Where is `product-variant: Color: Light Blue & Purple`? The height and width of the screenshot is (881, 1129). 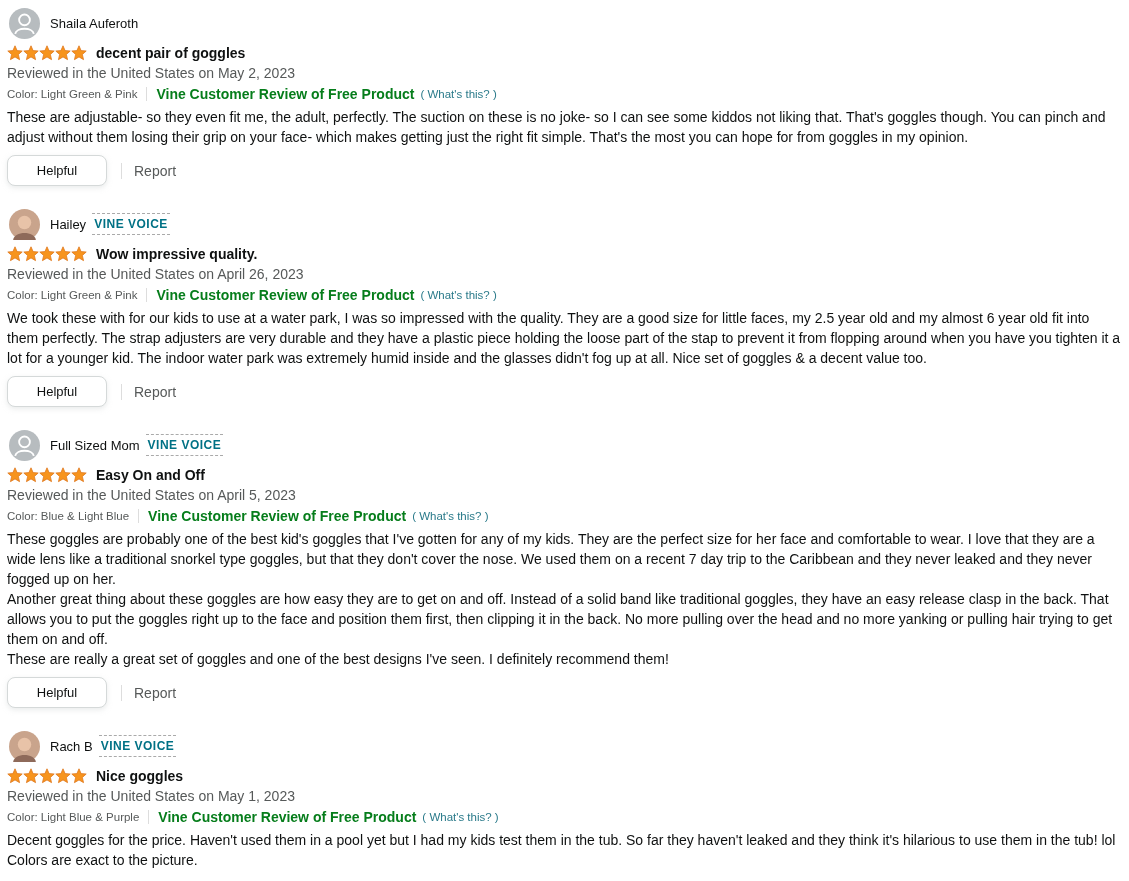
product-variant: Color: Light Blue & Purple is located at coordinates (73, 817).